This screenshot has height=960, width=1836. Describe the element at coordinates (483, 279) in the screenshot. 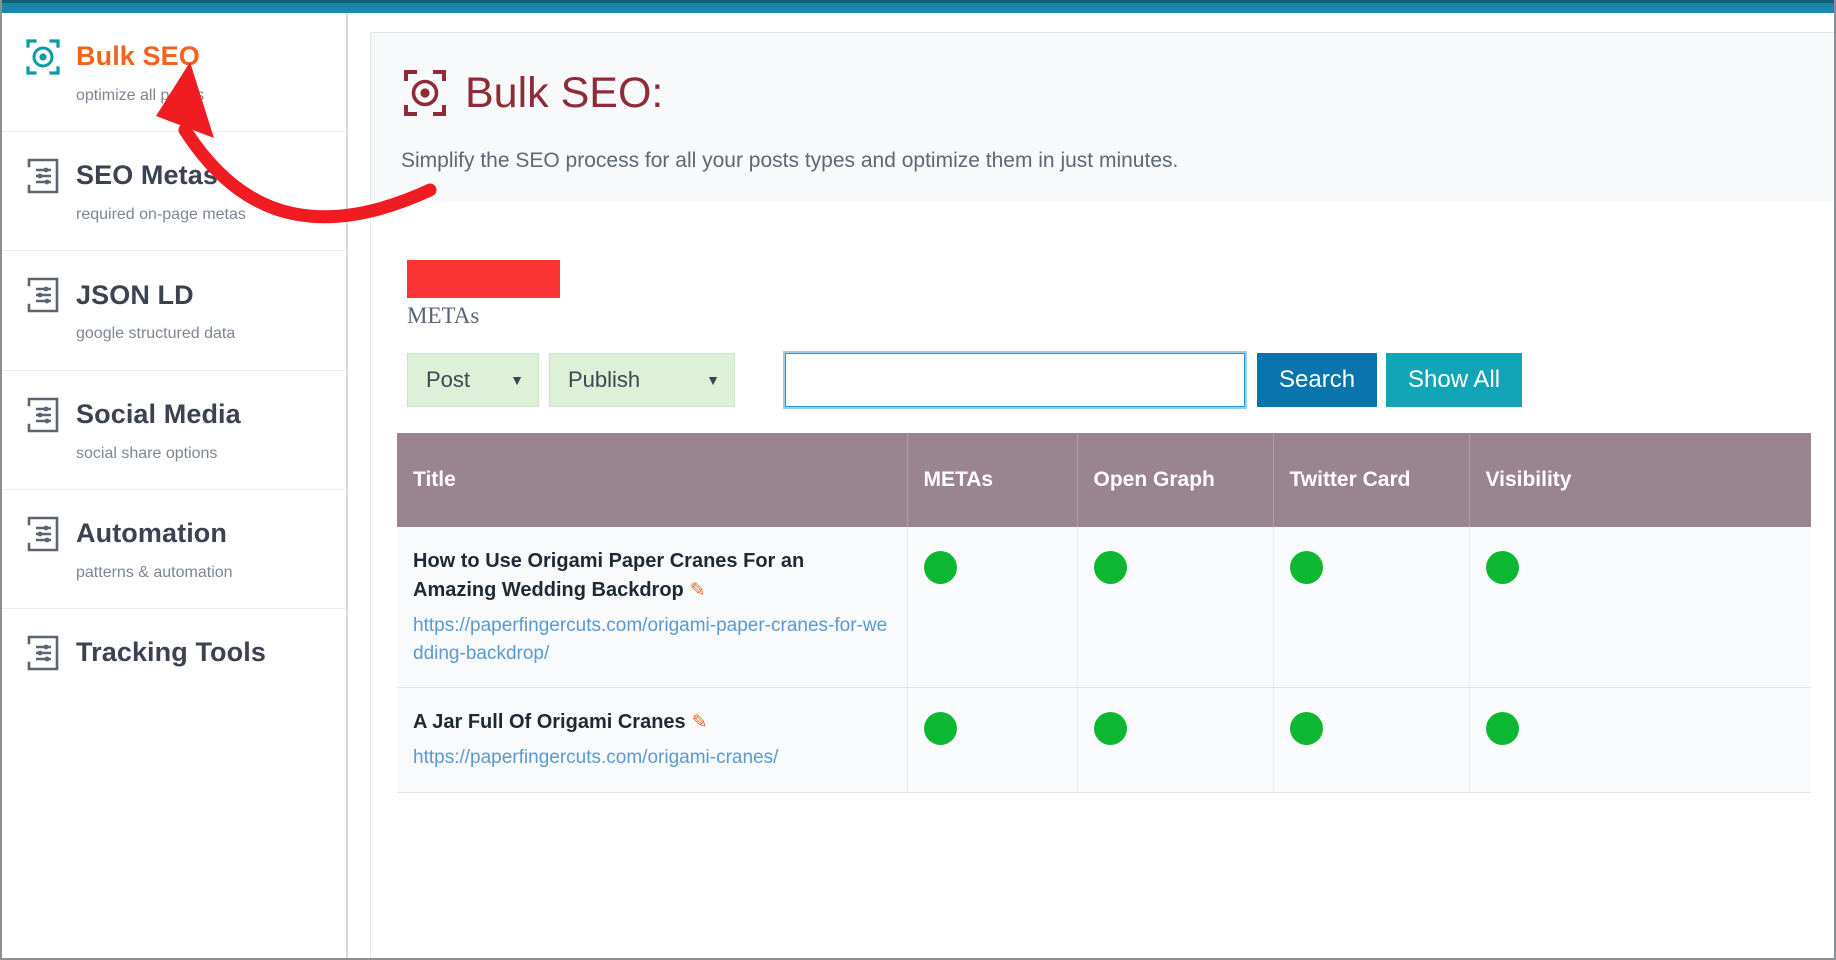

I see `metas-count-redacted` at that location.